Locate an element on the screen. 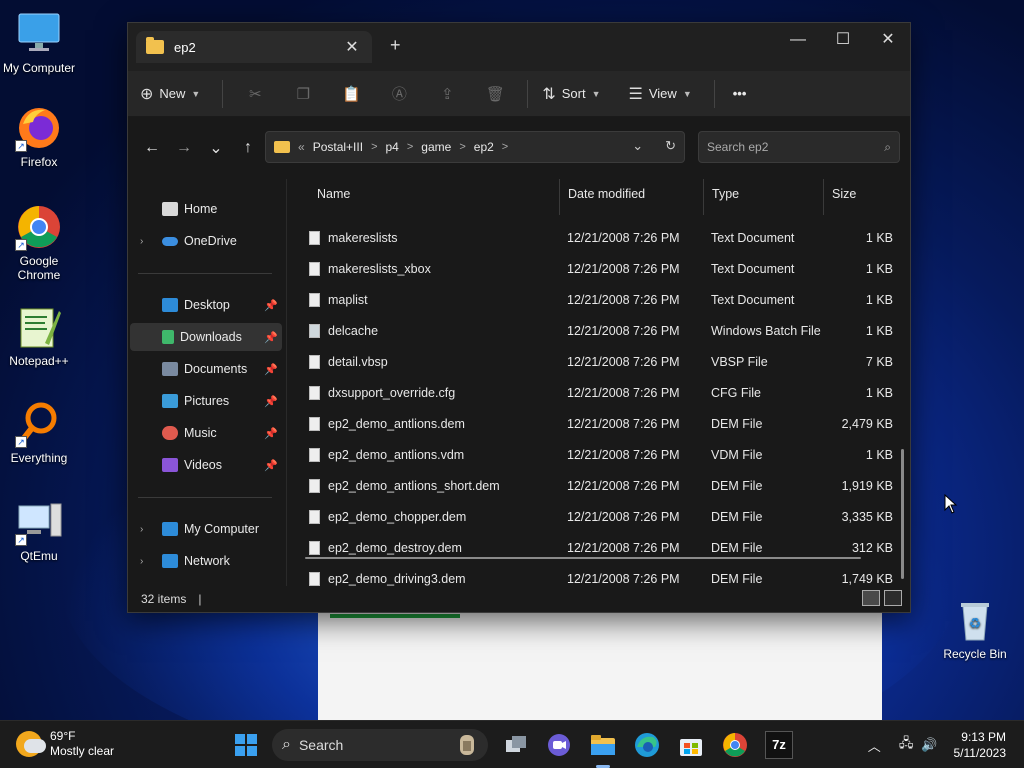  view-button: ☰ View ▼ is located at coordinates (660, 94).